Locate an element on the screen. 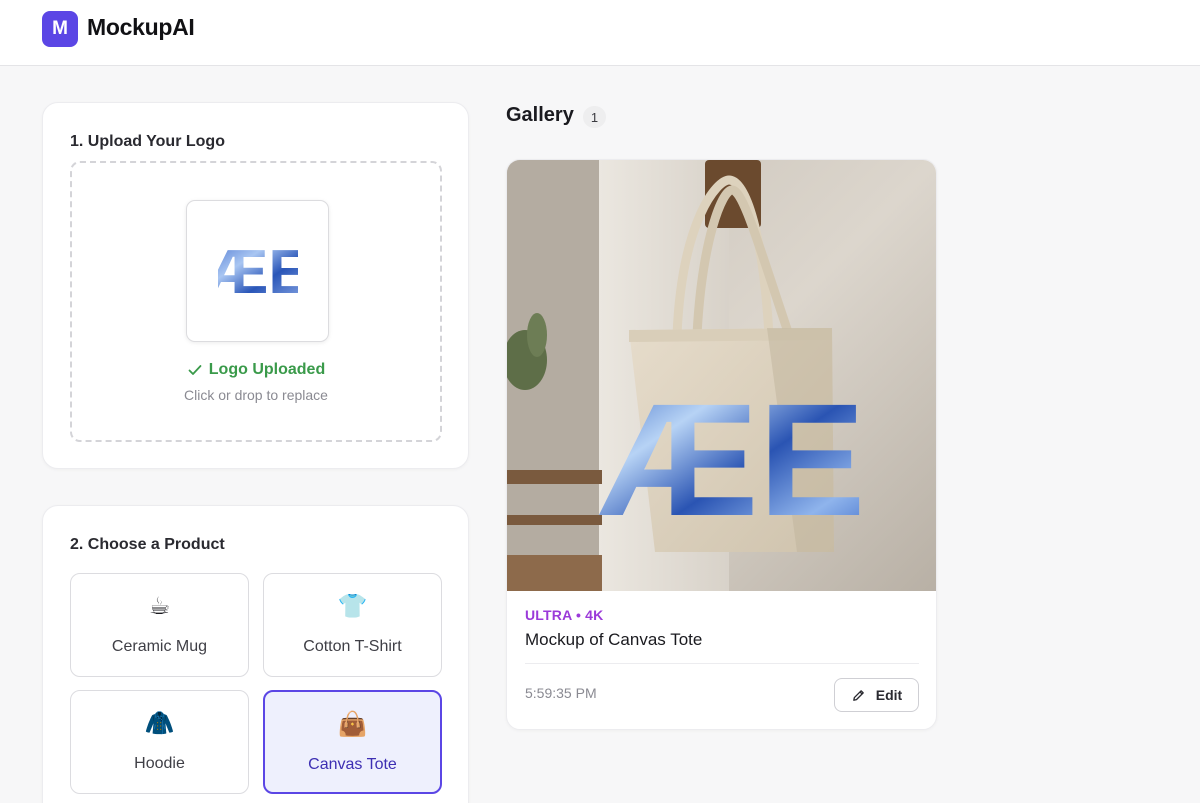 This screenshot has height=803, width=1200. tote-bag-icon: 👜 is located at coordinates (352, 724).